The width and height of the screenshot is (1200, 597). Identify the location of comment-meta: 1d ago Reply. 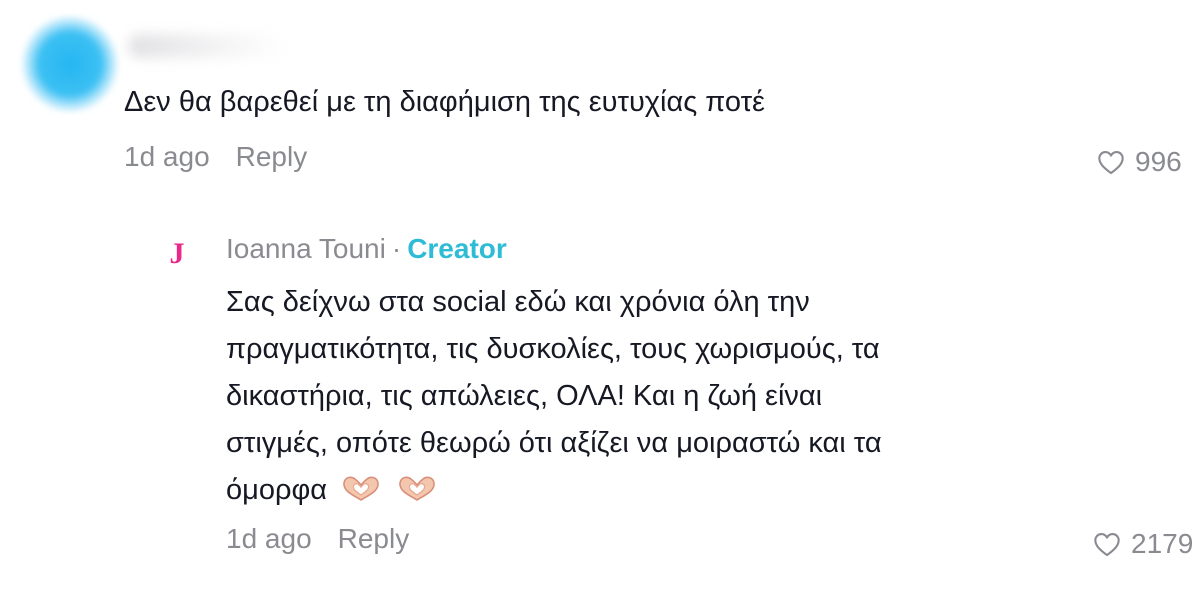
(215, 157).